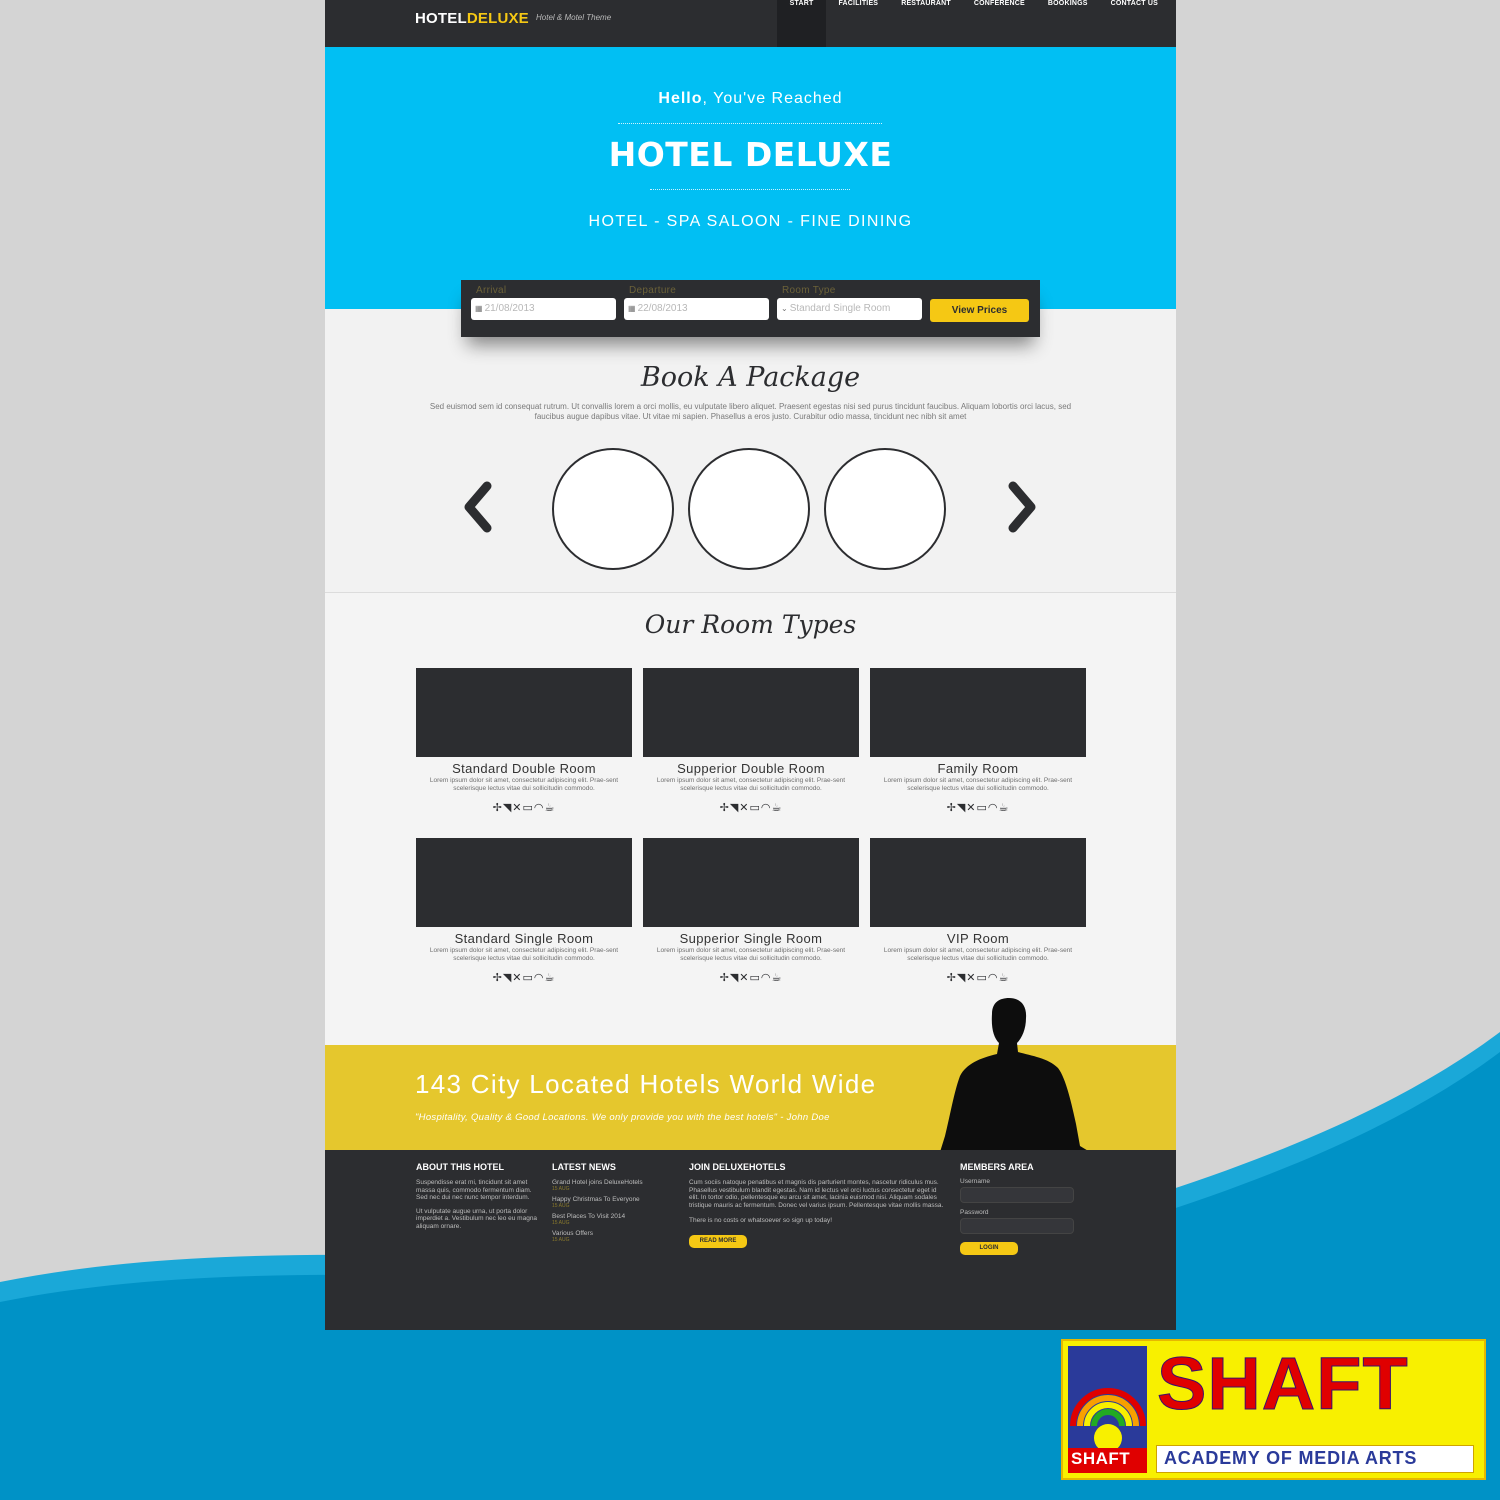 Image resolution: width=1500 pixels, height=1500 pixels. I want to click on footer-about-title: ABOUT THIS HOTEL, so click(460, 1167).